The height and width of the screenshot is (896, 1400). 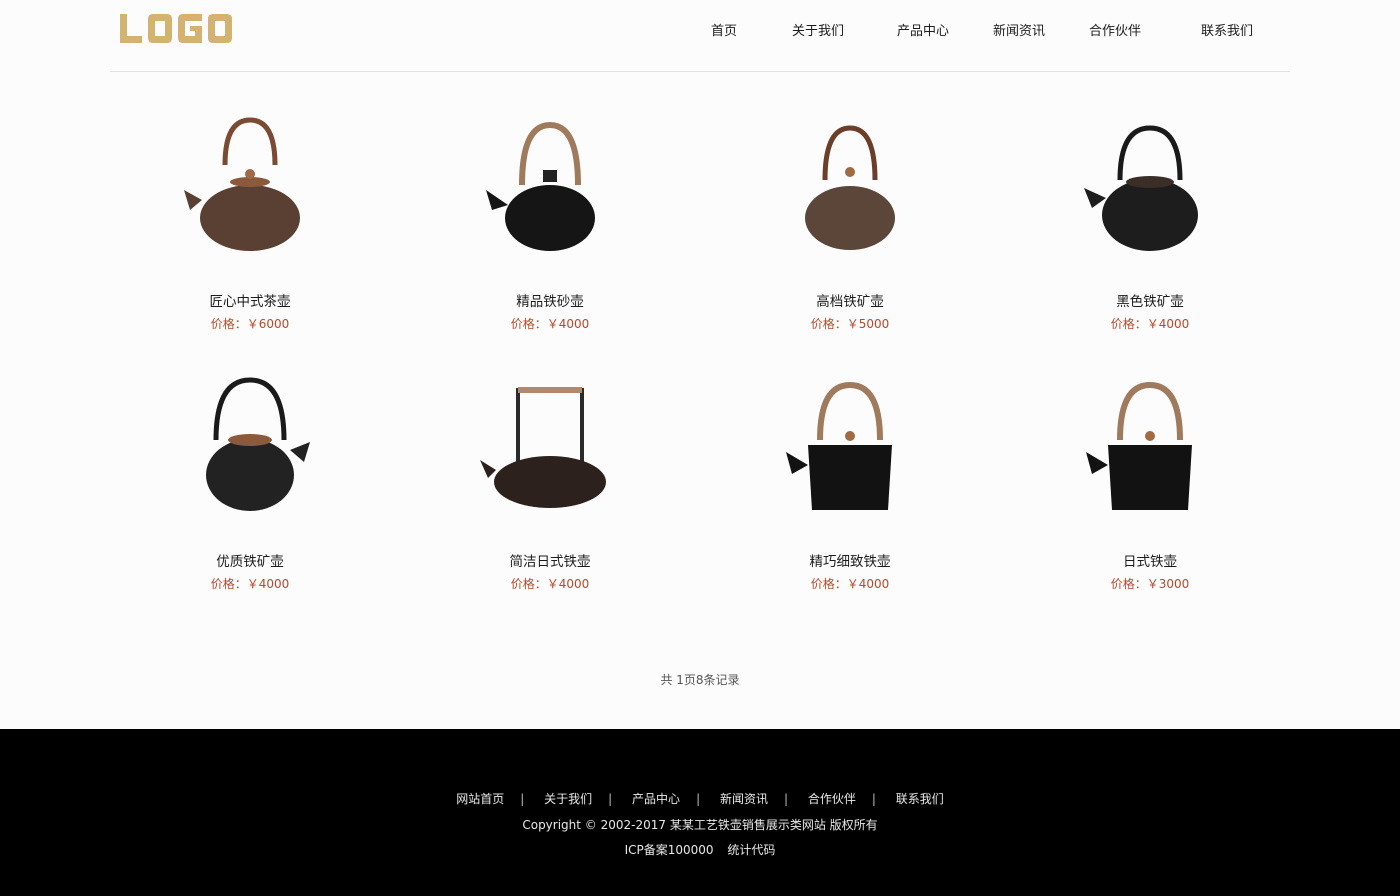 I want to click on site-header: 首页 关于我们 产品中心 新闻资讯 合作伙伴 联系我们, so click(x=700, y=36).